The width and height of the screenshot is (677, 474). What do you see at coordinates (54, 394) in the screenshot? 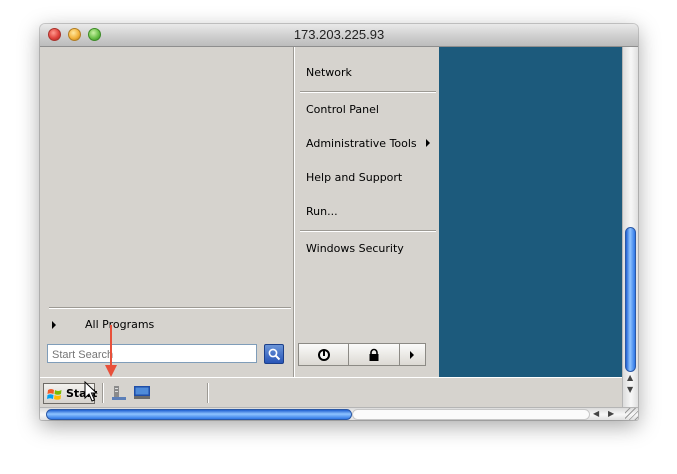
I see `windows-flag-icon` at bounding box center [54, 394].